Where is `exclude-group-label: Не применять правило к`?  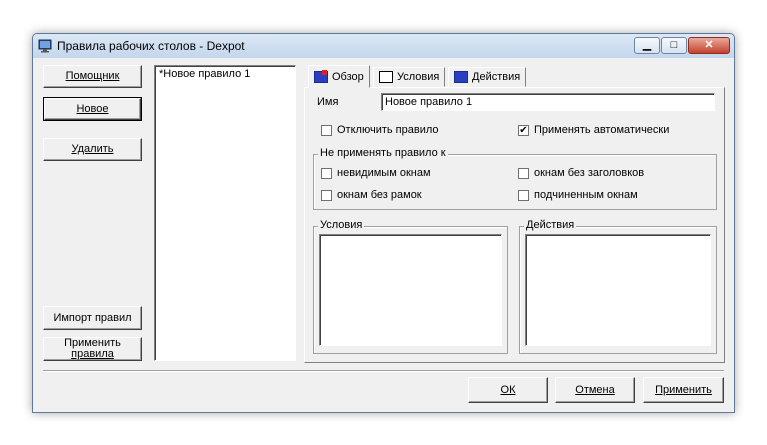 exclude-group-label: Не применять правило к is located at coordinates (383, 153).